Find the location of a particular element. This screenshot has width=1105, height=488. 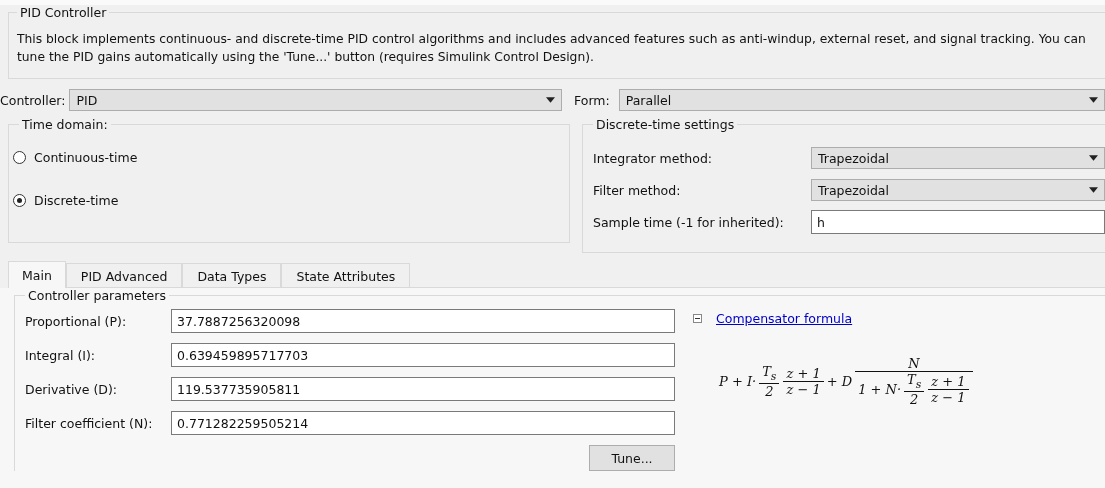

group-title: Discrete-time settings is located at coordinates (665, 124).